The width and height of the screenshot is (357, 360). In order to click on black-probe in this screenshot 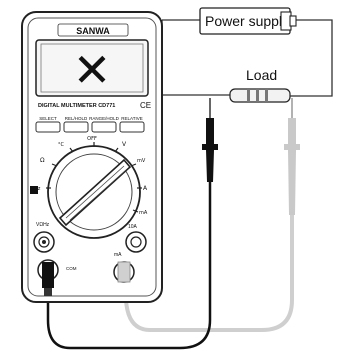, I will do `click(210, 140)`.